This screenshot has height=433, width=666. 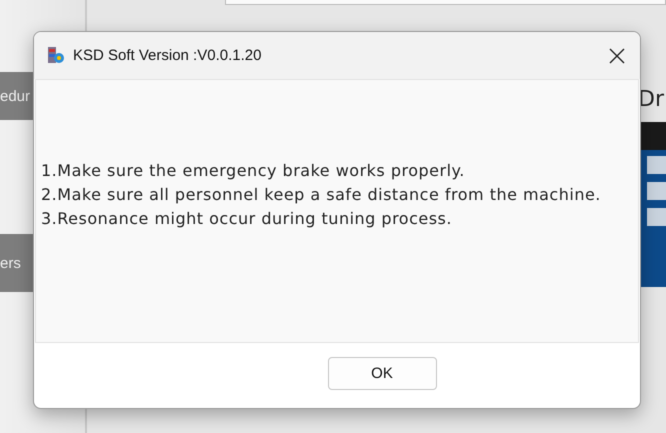 What do you see at coordinates (321, 195) in the screenshot?
I see `message-line: 2.Make sure all personnel keep a safe distance from the machine.` at bounding box center [321, 195].